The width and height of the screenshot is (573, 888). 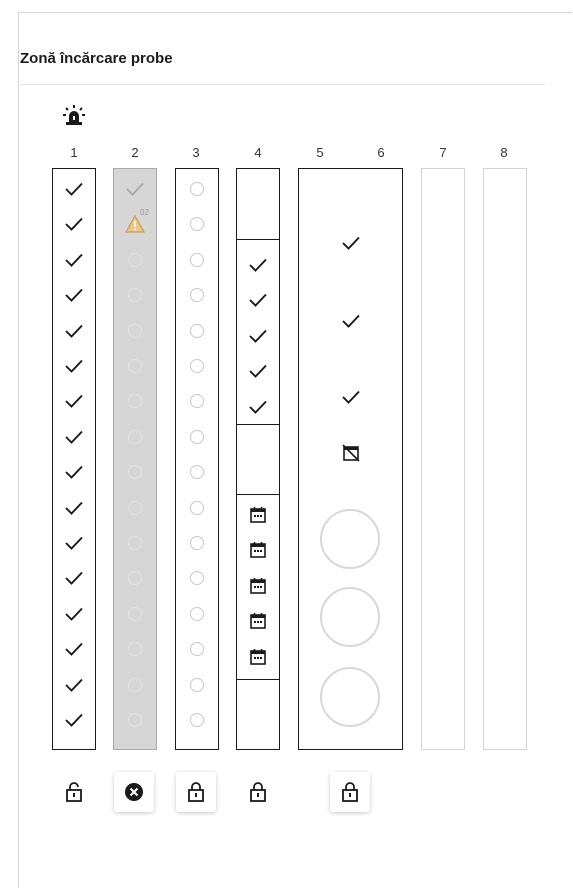 What do you see at coordinates (74, 152) in the screenshot?
I see `column-number-1: 1` at bounding box center [74, 152].